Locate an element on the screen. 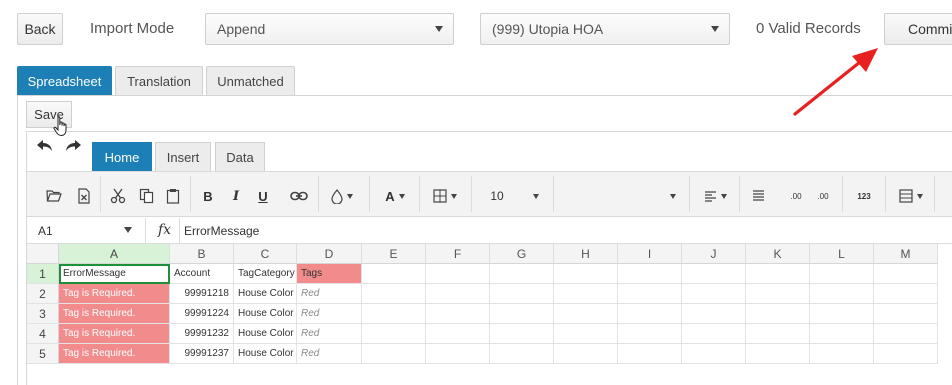  column-header-g: G is located at coordinates (522, 254).